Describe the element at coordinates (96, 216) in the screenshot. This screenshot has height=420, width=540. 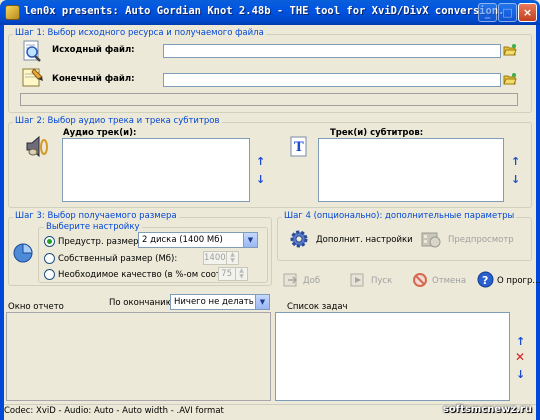
I see `step3-legend: Шаг 3: Выбор получаемого размера` at that location.